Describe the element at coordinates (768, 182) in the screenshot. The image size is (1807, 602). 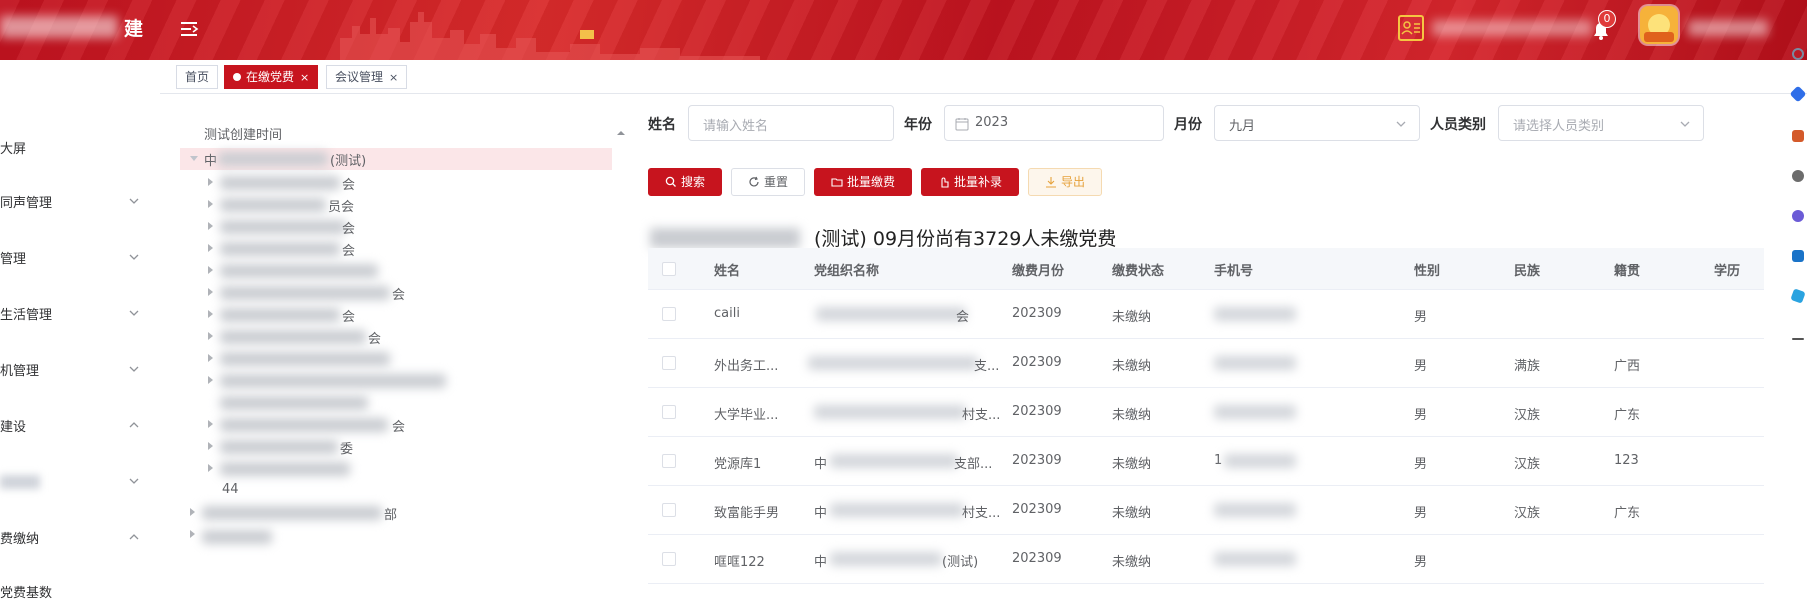
I see `reset-button: 重置` at that location.